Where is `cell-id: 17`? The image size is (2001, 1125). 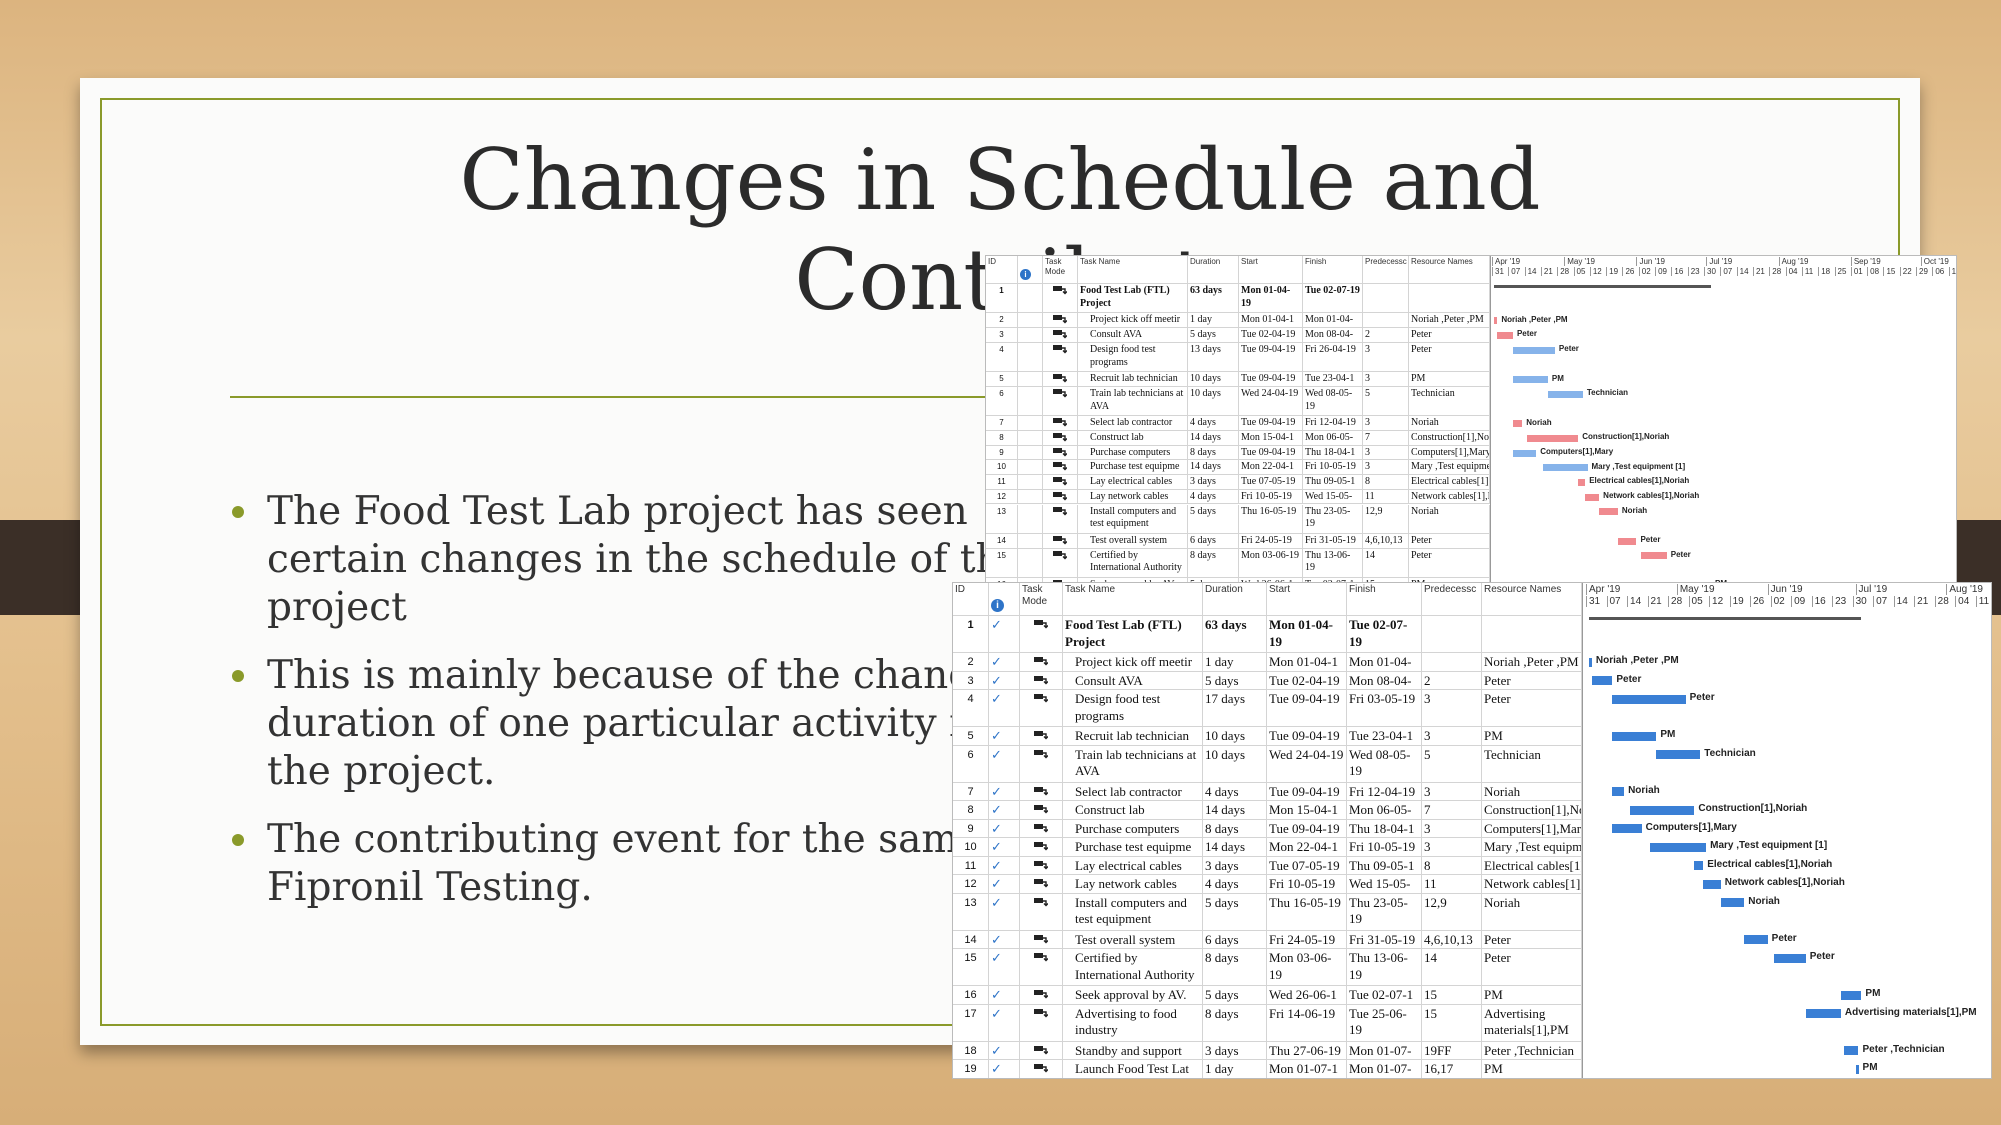
cell-id: 17 is located at coordinates (971, 1022).